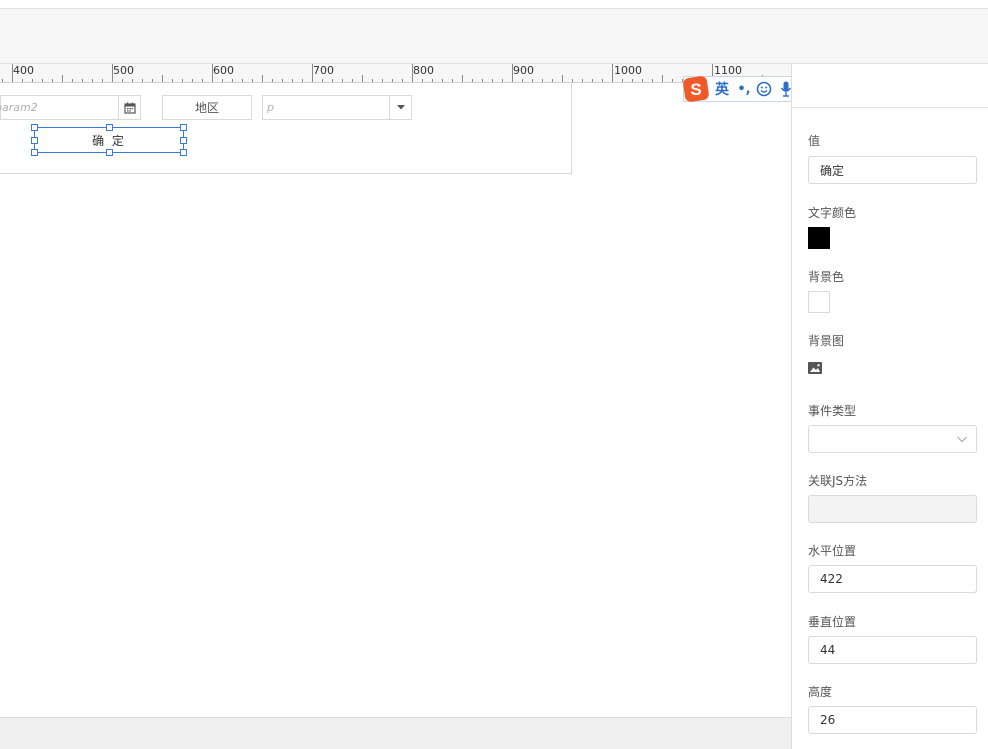 The image size is (988, 749). What do you see at coordinates (183, 152) in the screenshot?
I see `resize-handle-se` at bounding box center [183, 152].